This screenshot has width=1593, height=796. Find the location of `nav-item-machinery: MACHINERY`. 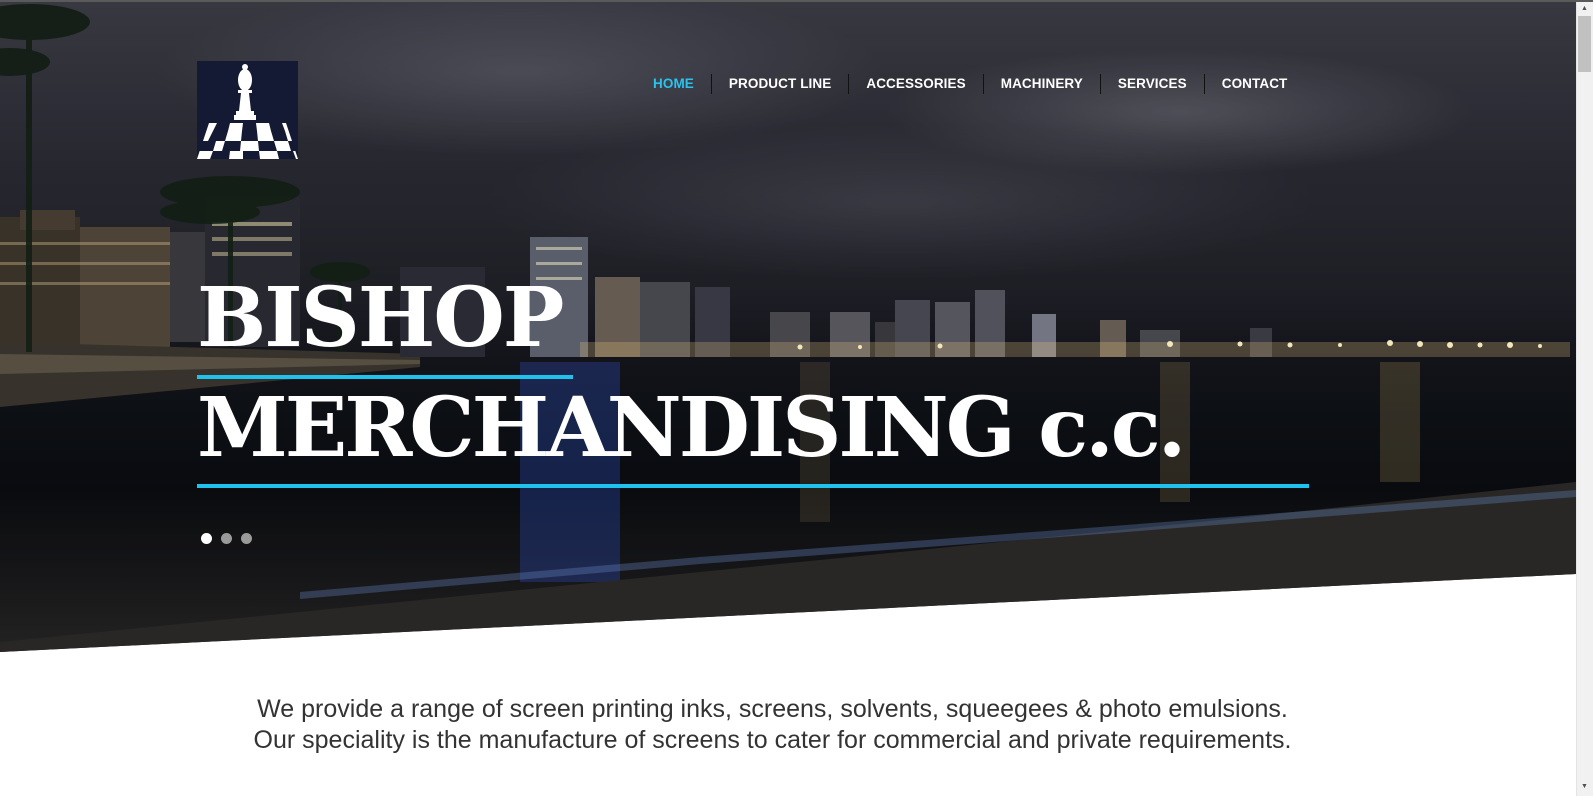

nav-item-machinery: MACHINERY is located at coordinates (1041, 84).